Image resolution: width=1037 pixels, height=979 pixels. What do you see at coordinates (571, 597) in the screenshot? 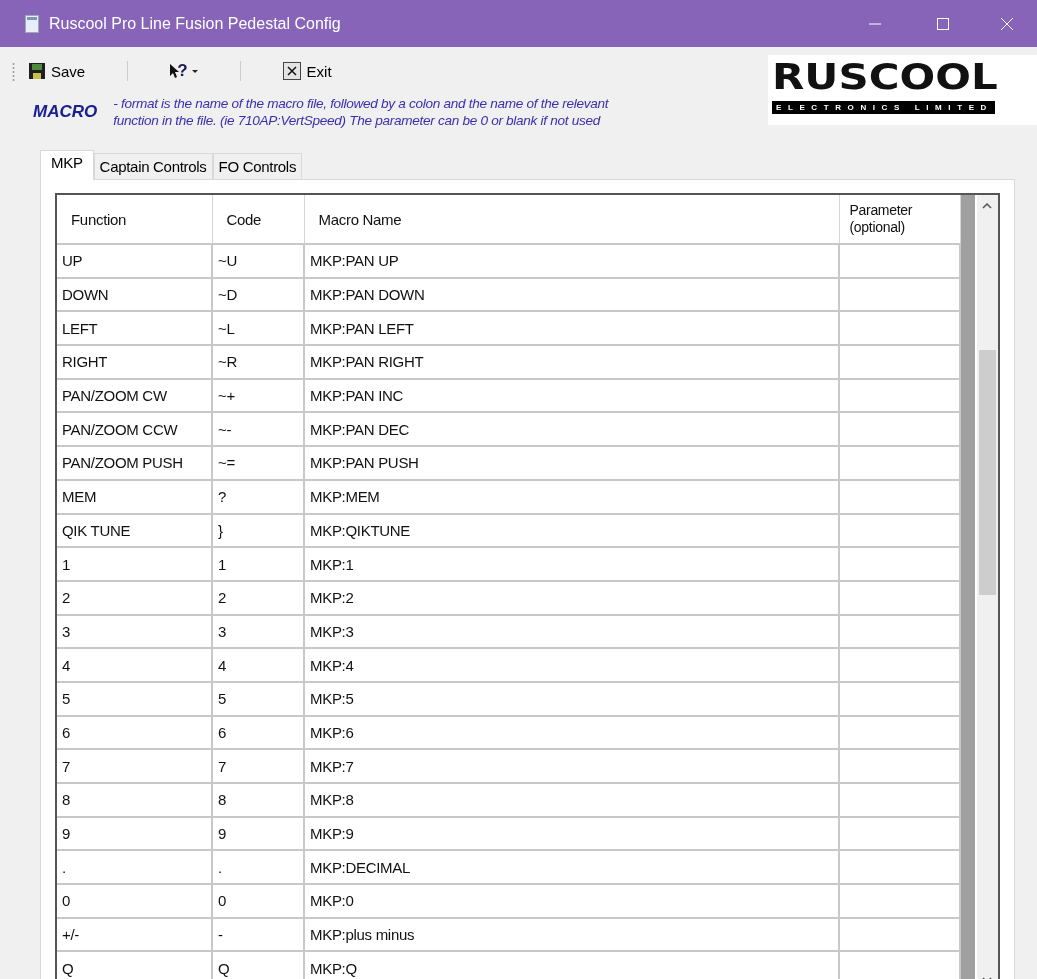
I see `table-cell: MKP:2` at bounding box center [571, 597].